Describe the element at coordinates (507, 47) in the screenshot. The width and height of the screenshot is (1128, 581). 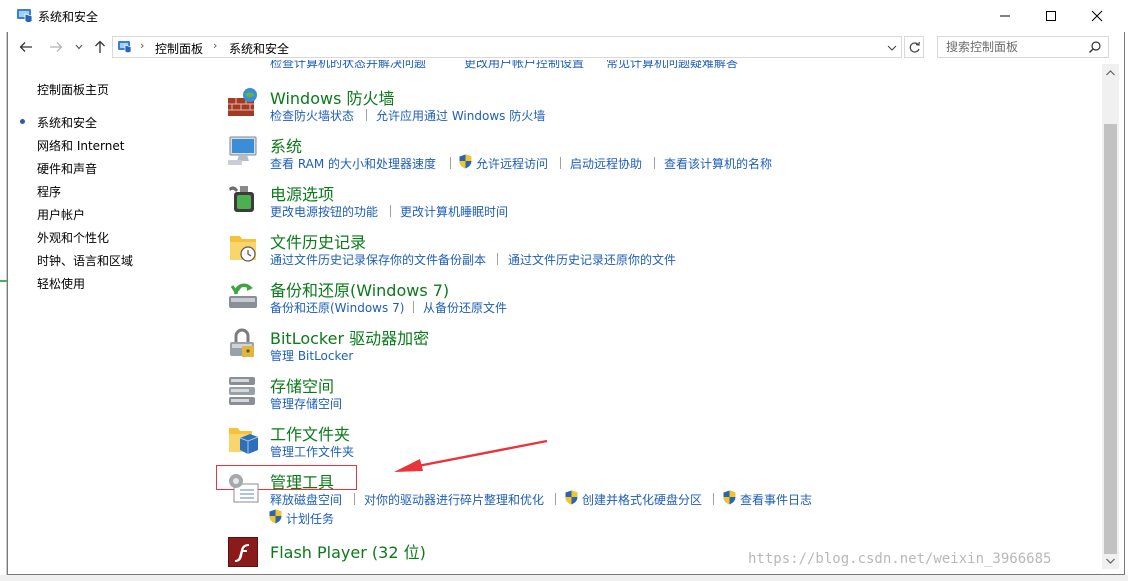
I see `address-bar: › 控制面板 › 系统和安全` at that location.